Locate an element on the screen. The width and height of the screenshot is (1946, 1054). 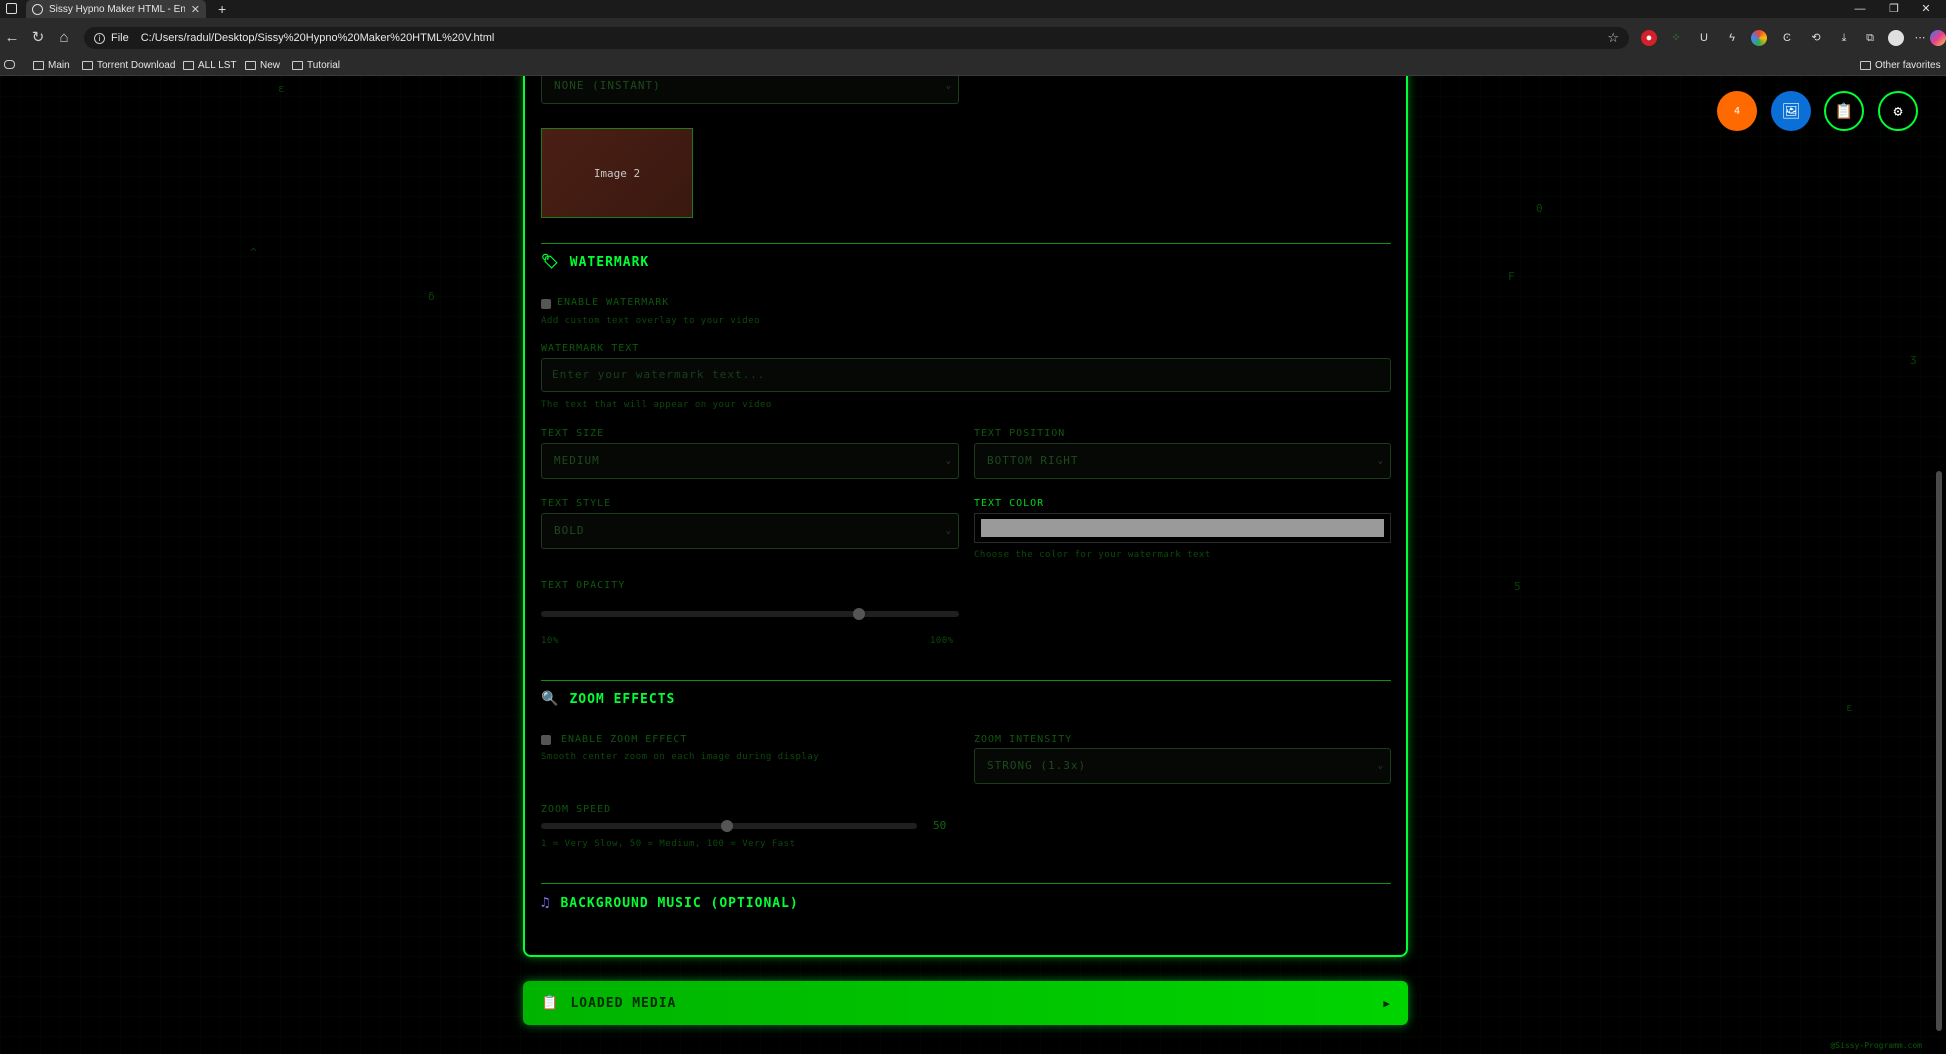
back-button: ← is located at coordinates (12, 38).